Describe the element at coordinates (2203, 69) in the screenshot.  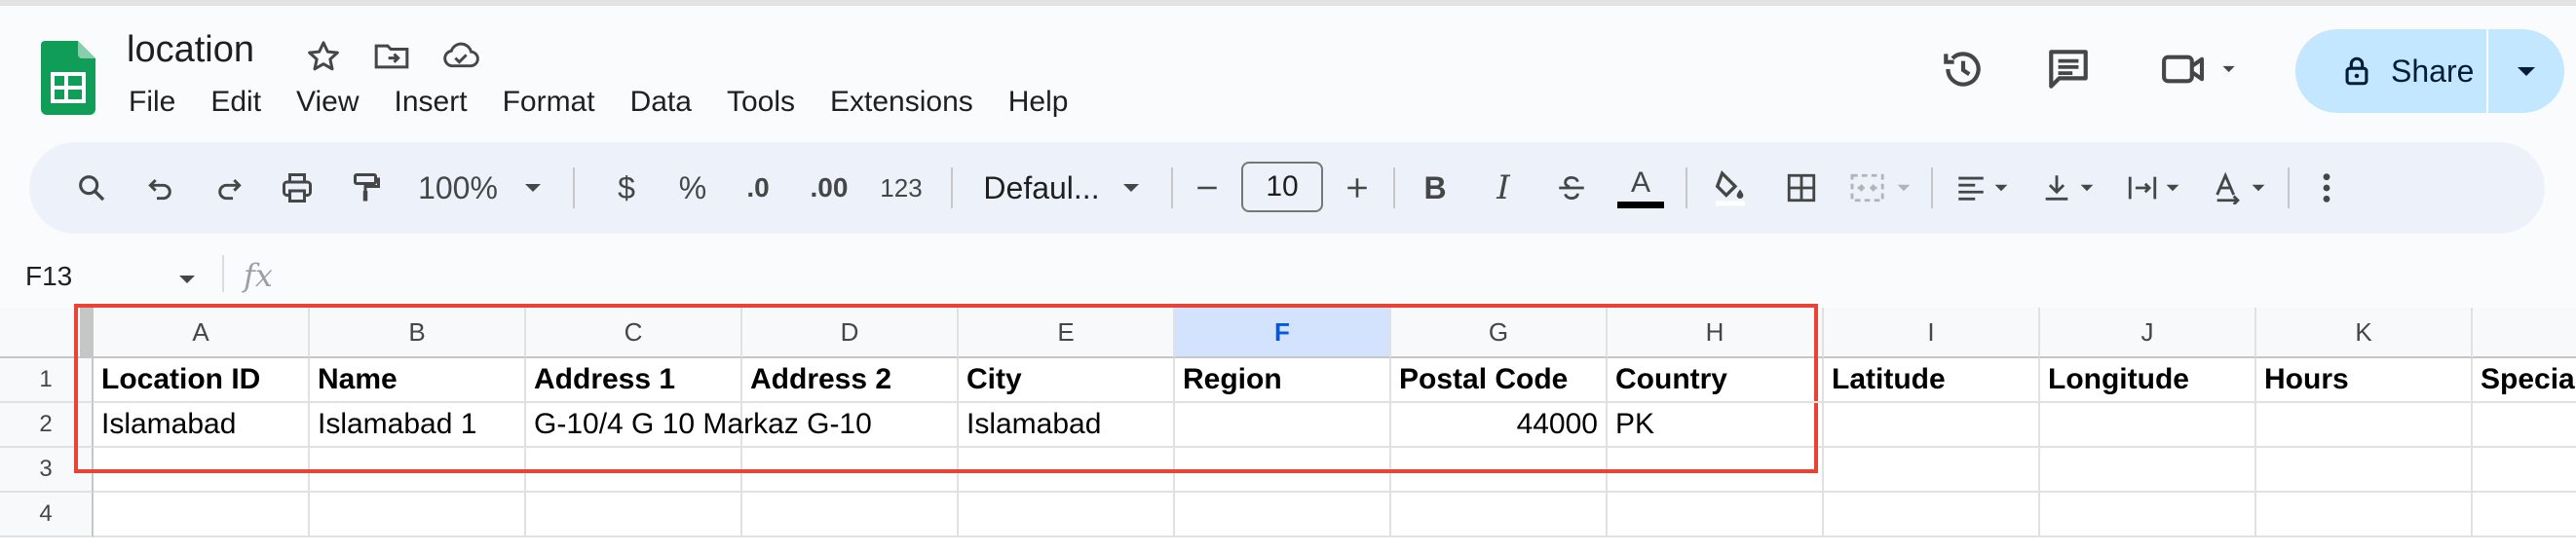
I see `meet-camera-icon` at that location.